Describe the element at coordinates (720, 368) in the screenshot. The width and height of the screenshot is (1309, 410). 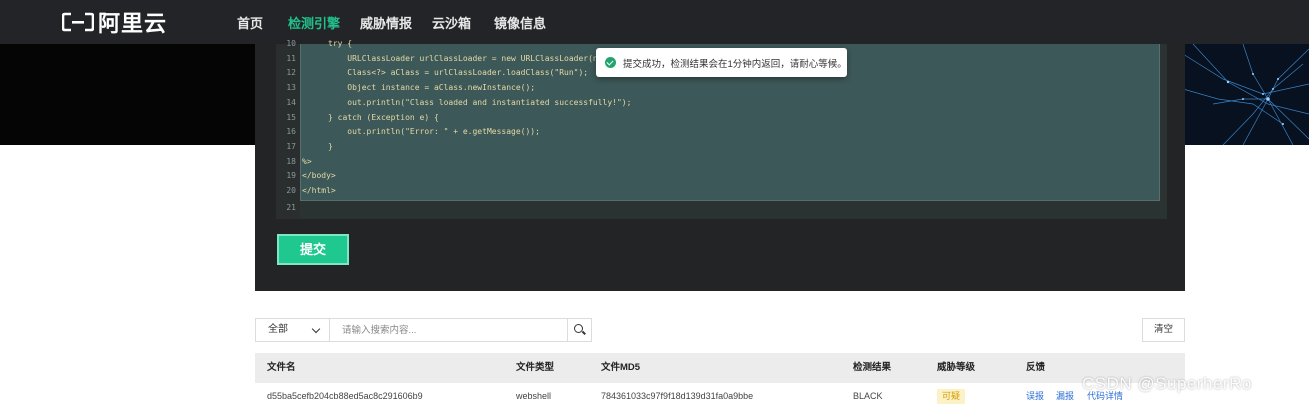
I see `table-header: 文件名 文件类型 文件MD5 检测结果 威胁等级 反馈` at that location.